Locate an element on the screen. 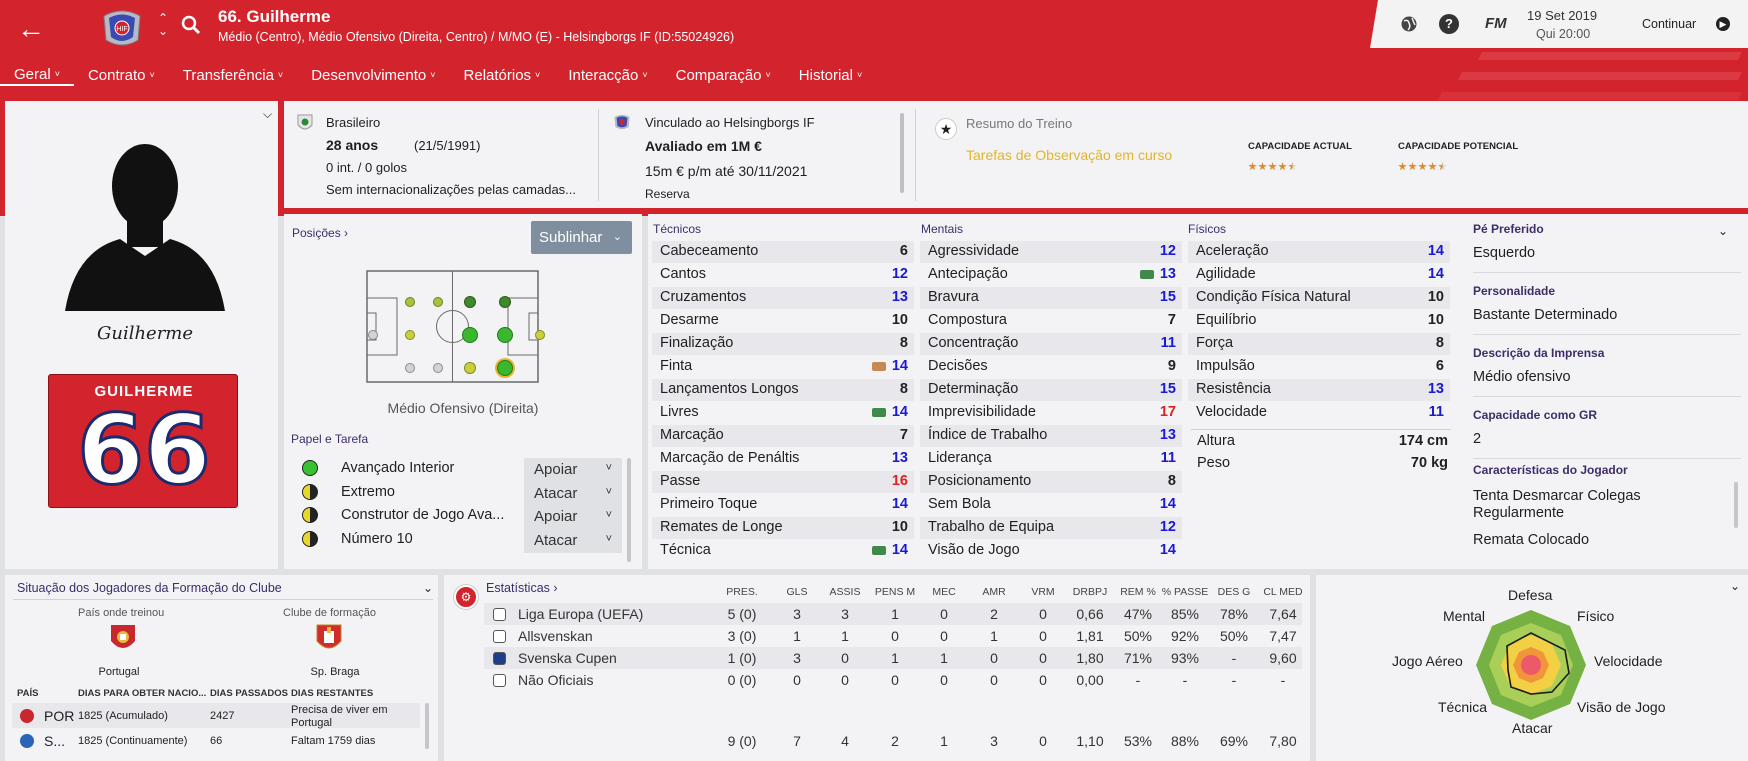 The image size is (1748, 761). club-crest-small-icon is located at coordinates (622, 122).